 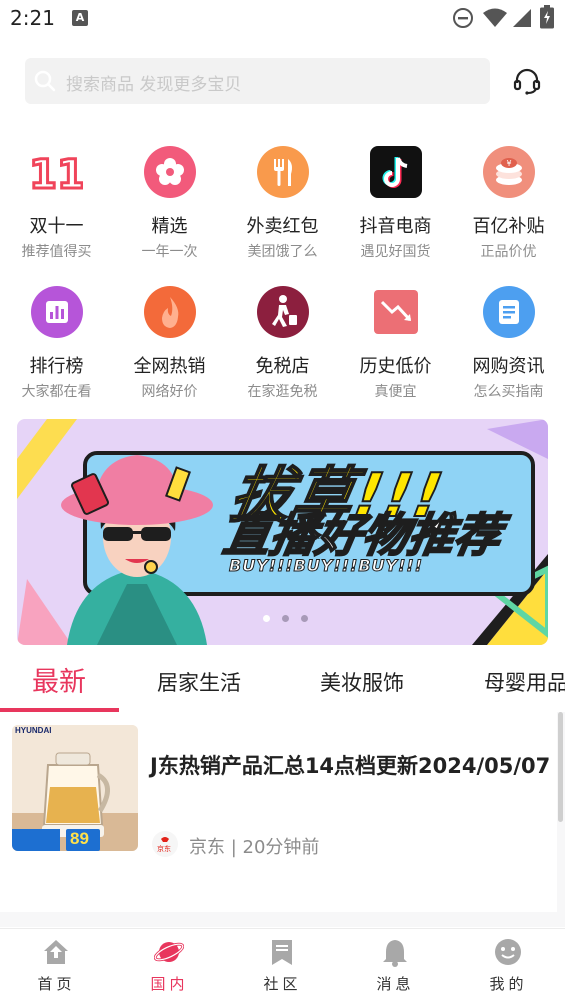 What do you see at coordinates (56, 226) in the screenshot?
I see `grid-label: 双十一` at bounding box center [56, 226].